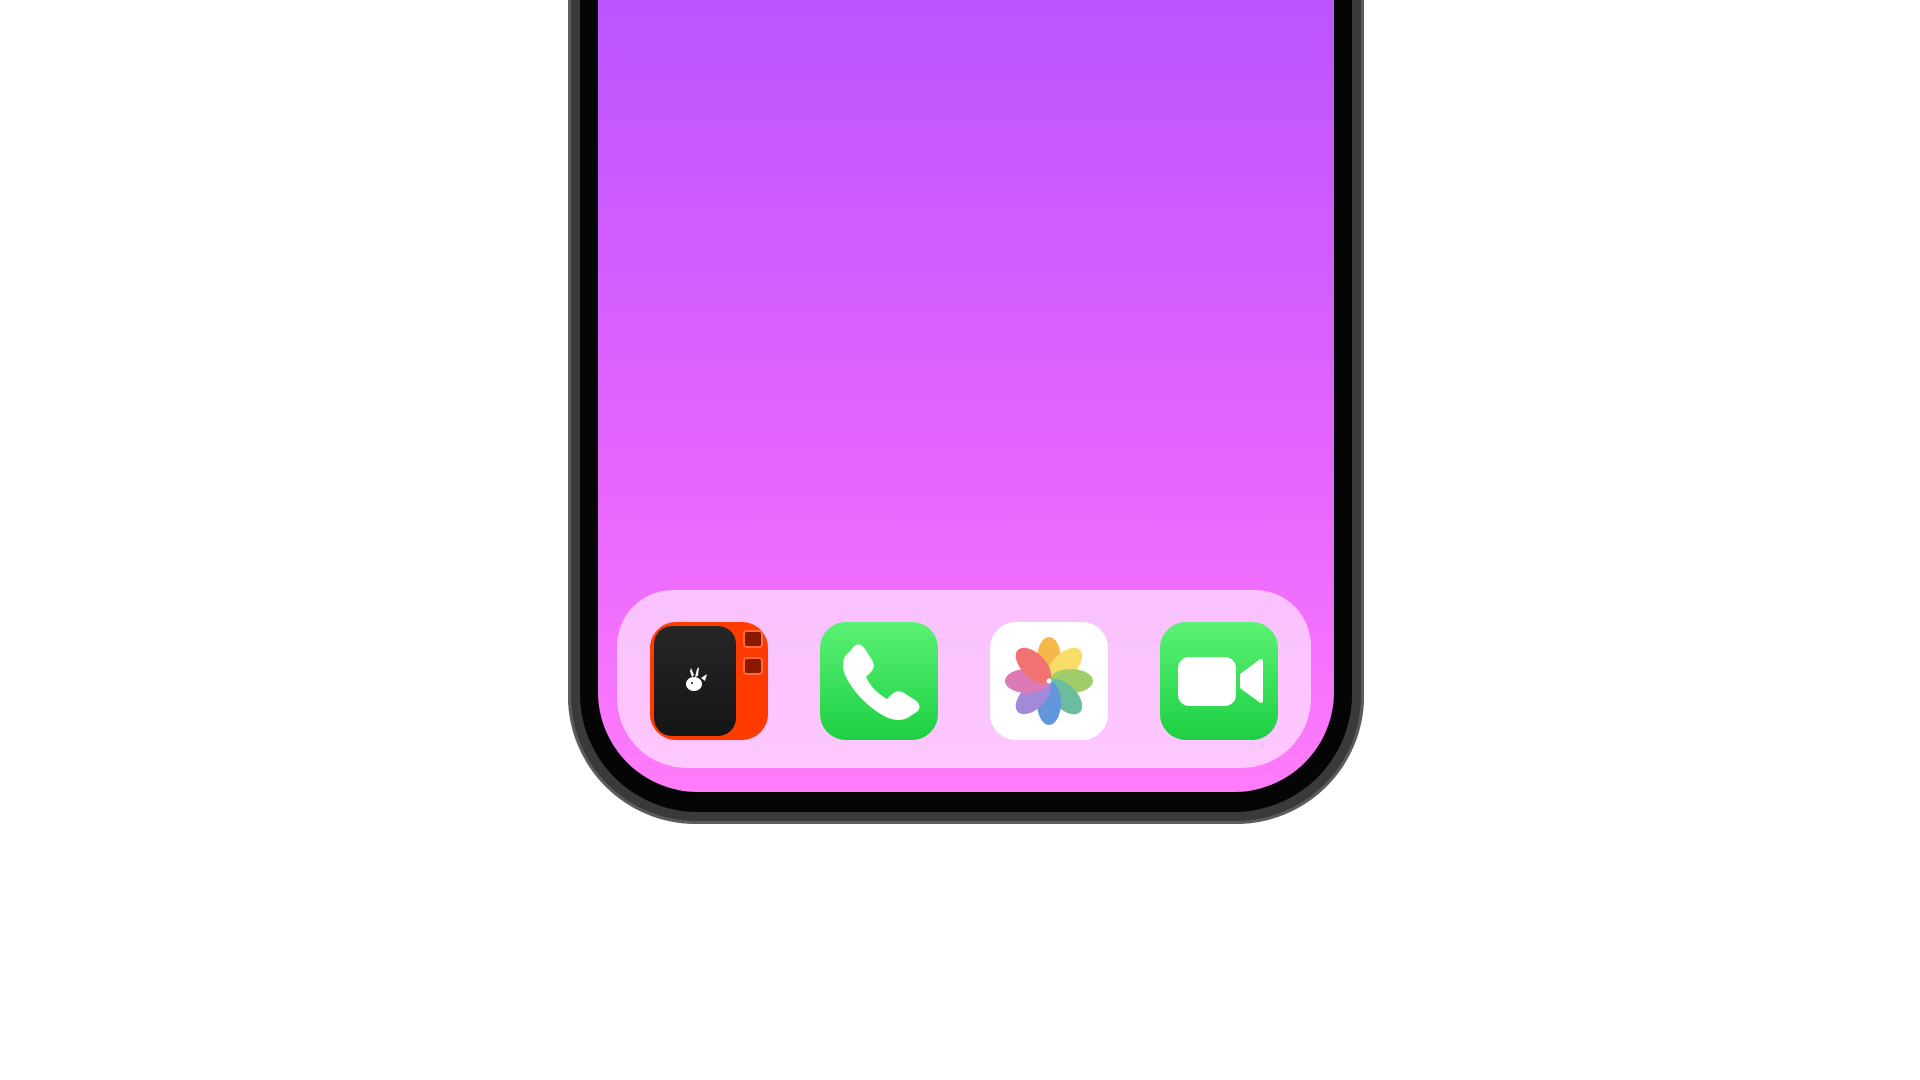 This screenshot has width=1920, height=1080. I want to click on phone-icon, so click(881, 682).